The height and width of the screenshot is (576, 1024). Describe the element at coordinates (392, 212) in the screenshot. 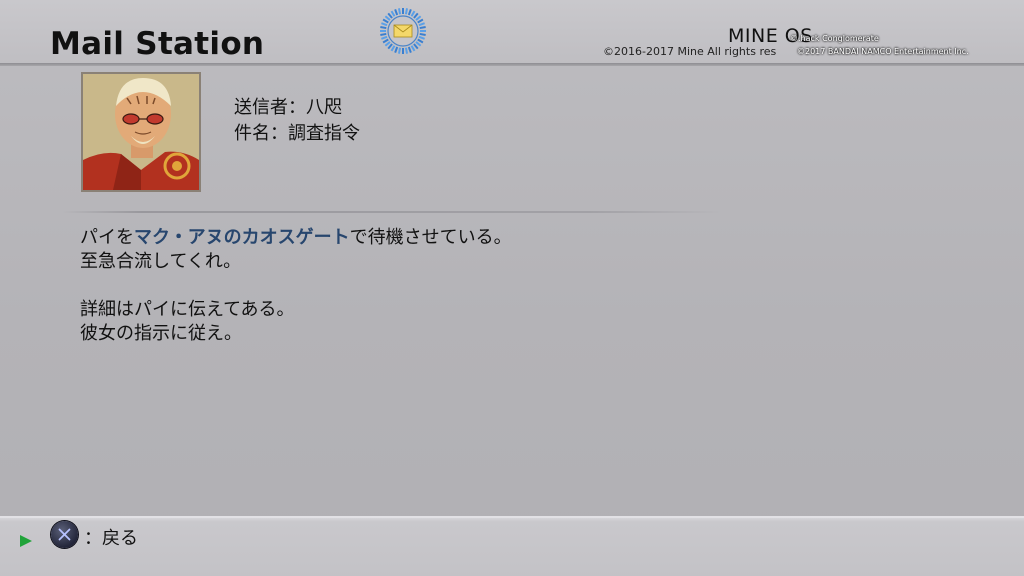

I see `message-divider` at that location.